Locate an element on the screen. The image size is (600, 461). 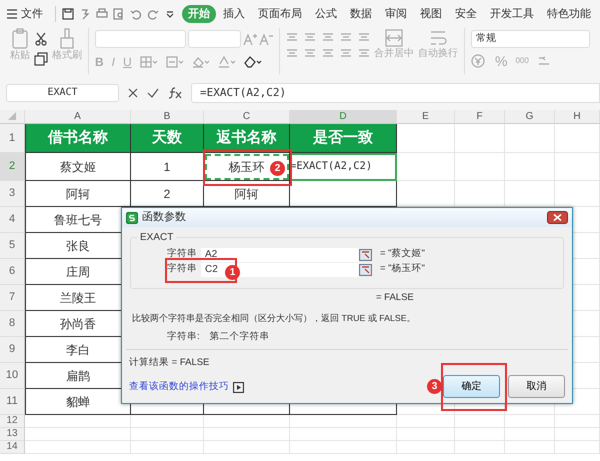
table-cell: =EXACT(A2,C2) is located at coordinates (343, 167).